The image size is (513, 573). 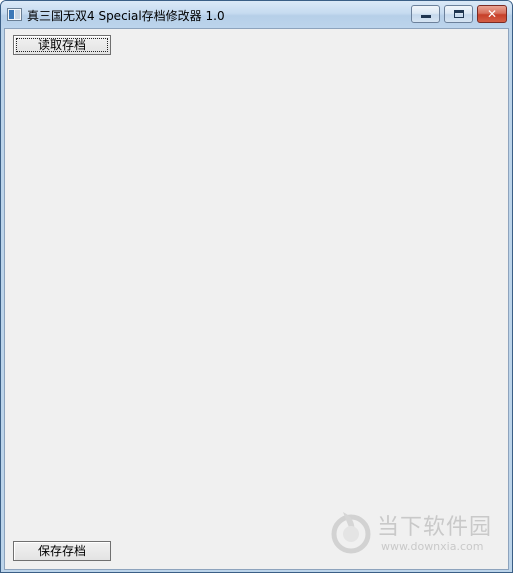 What do you see at coordinates (62, 551) in the screenshot?
I see `save-save-button: 保存存档` at bounding box center [62, 551].